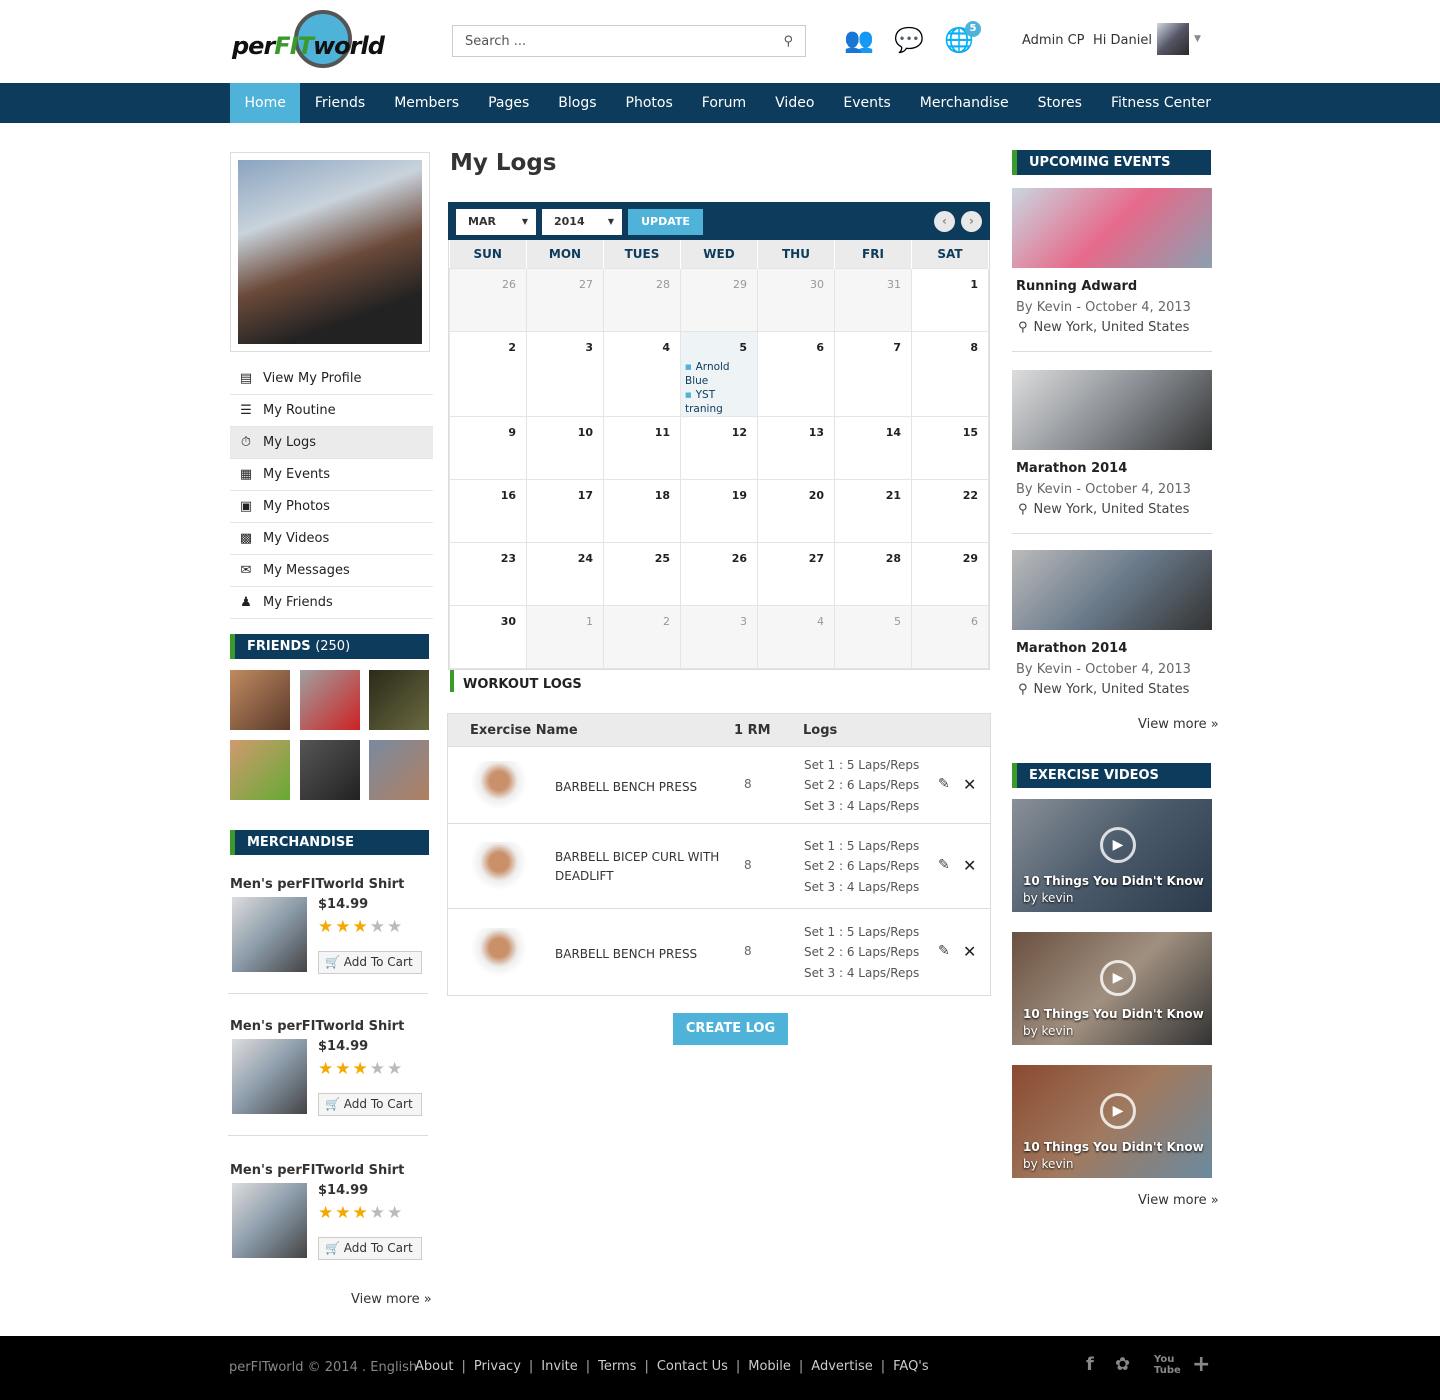  What do you see at coordinates (873, 447) in the screenshot?
I see `calendar-day: 14` at bounding box center [873, 447].